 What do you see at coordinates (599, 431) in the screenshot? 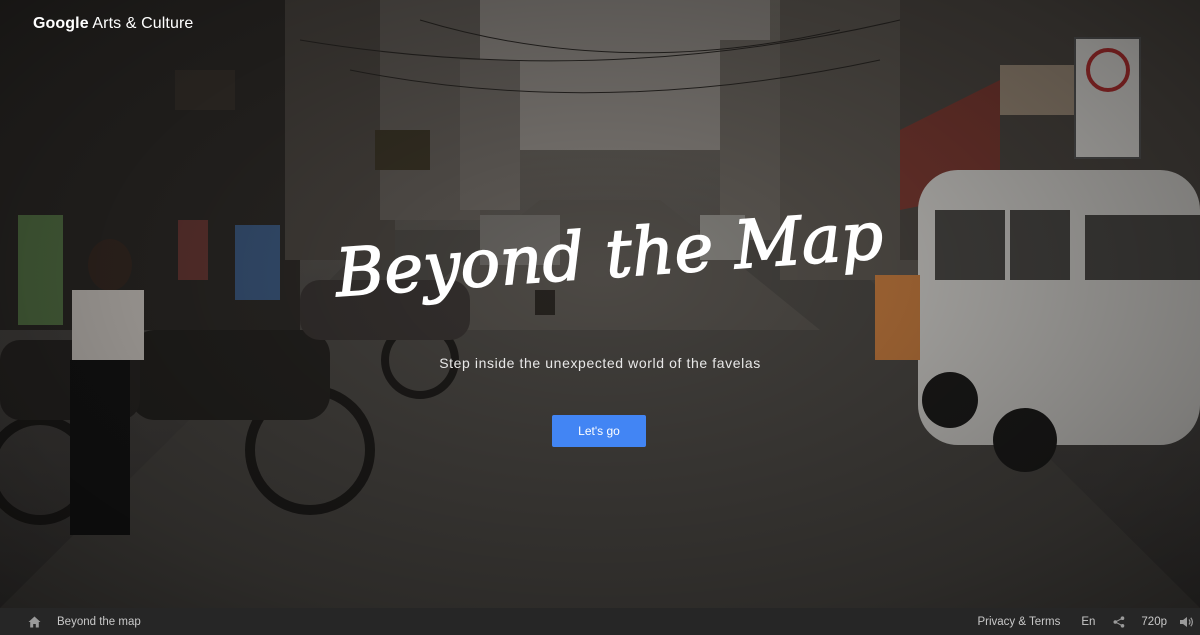
I see `lets-go-button: Let's go` at bounding box center [599, 431].